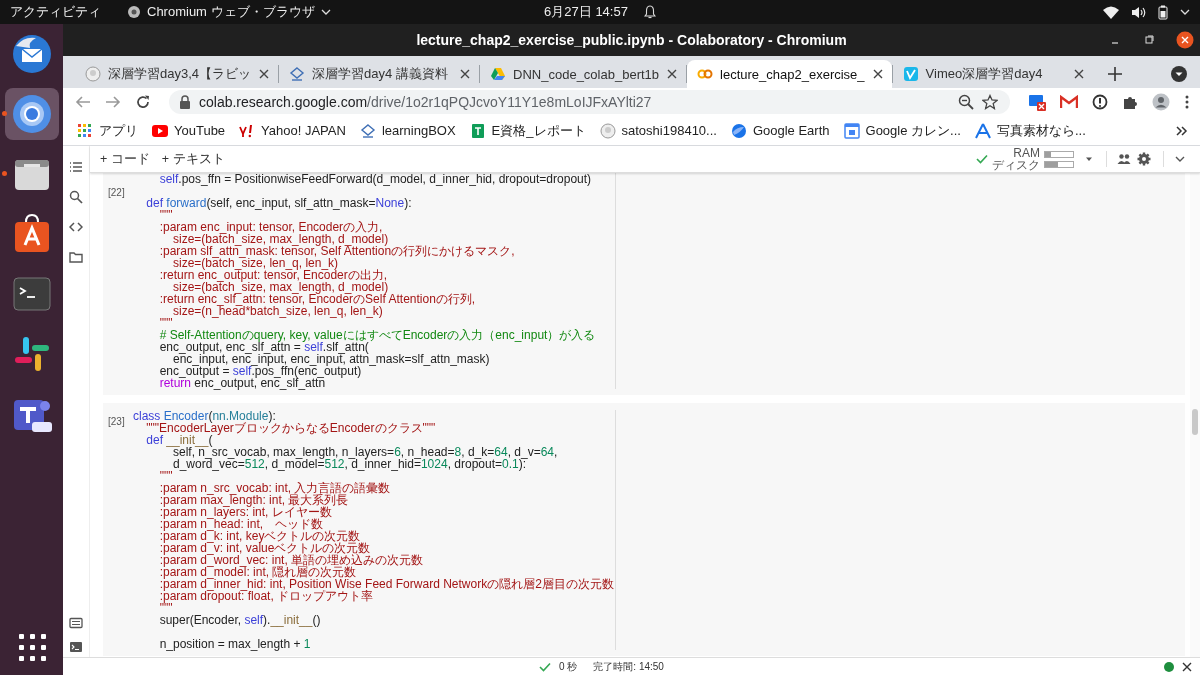  I want to click on settings-icon, so click(1144, 159).